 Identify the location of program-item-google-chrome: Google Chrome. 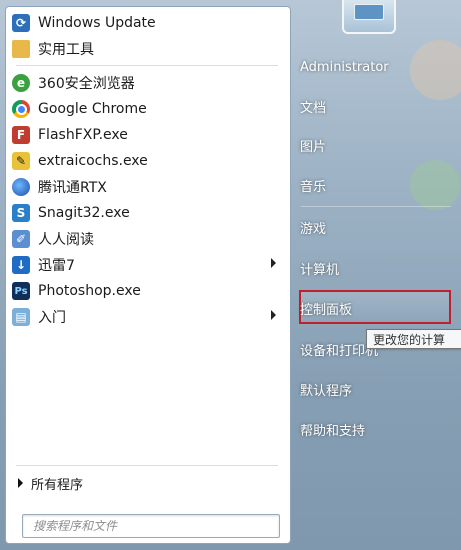
(148, 109).